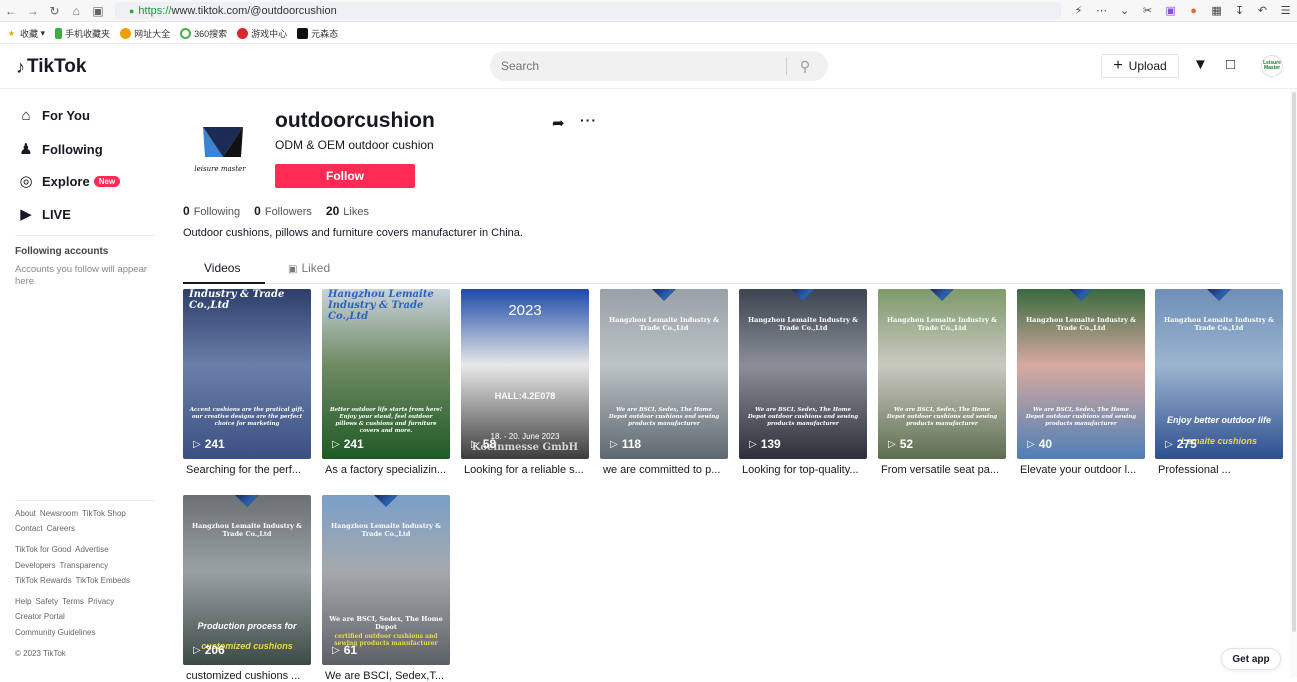 The width and height of the screenshot is (1297, 682). Describe the element at coordinates (224, 283) in the screenshot. I see `tab-active-indicator` at that location.